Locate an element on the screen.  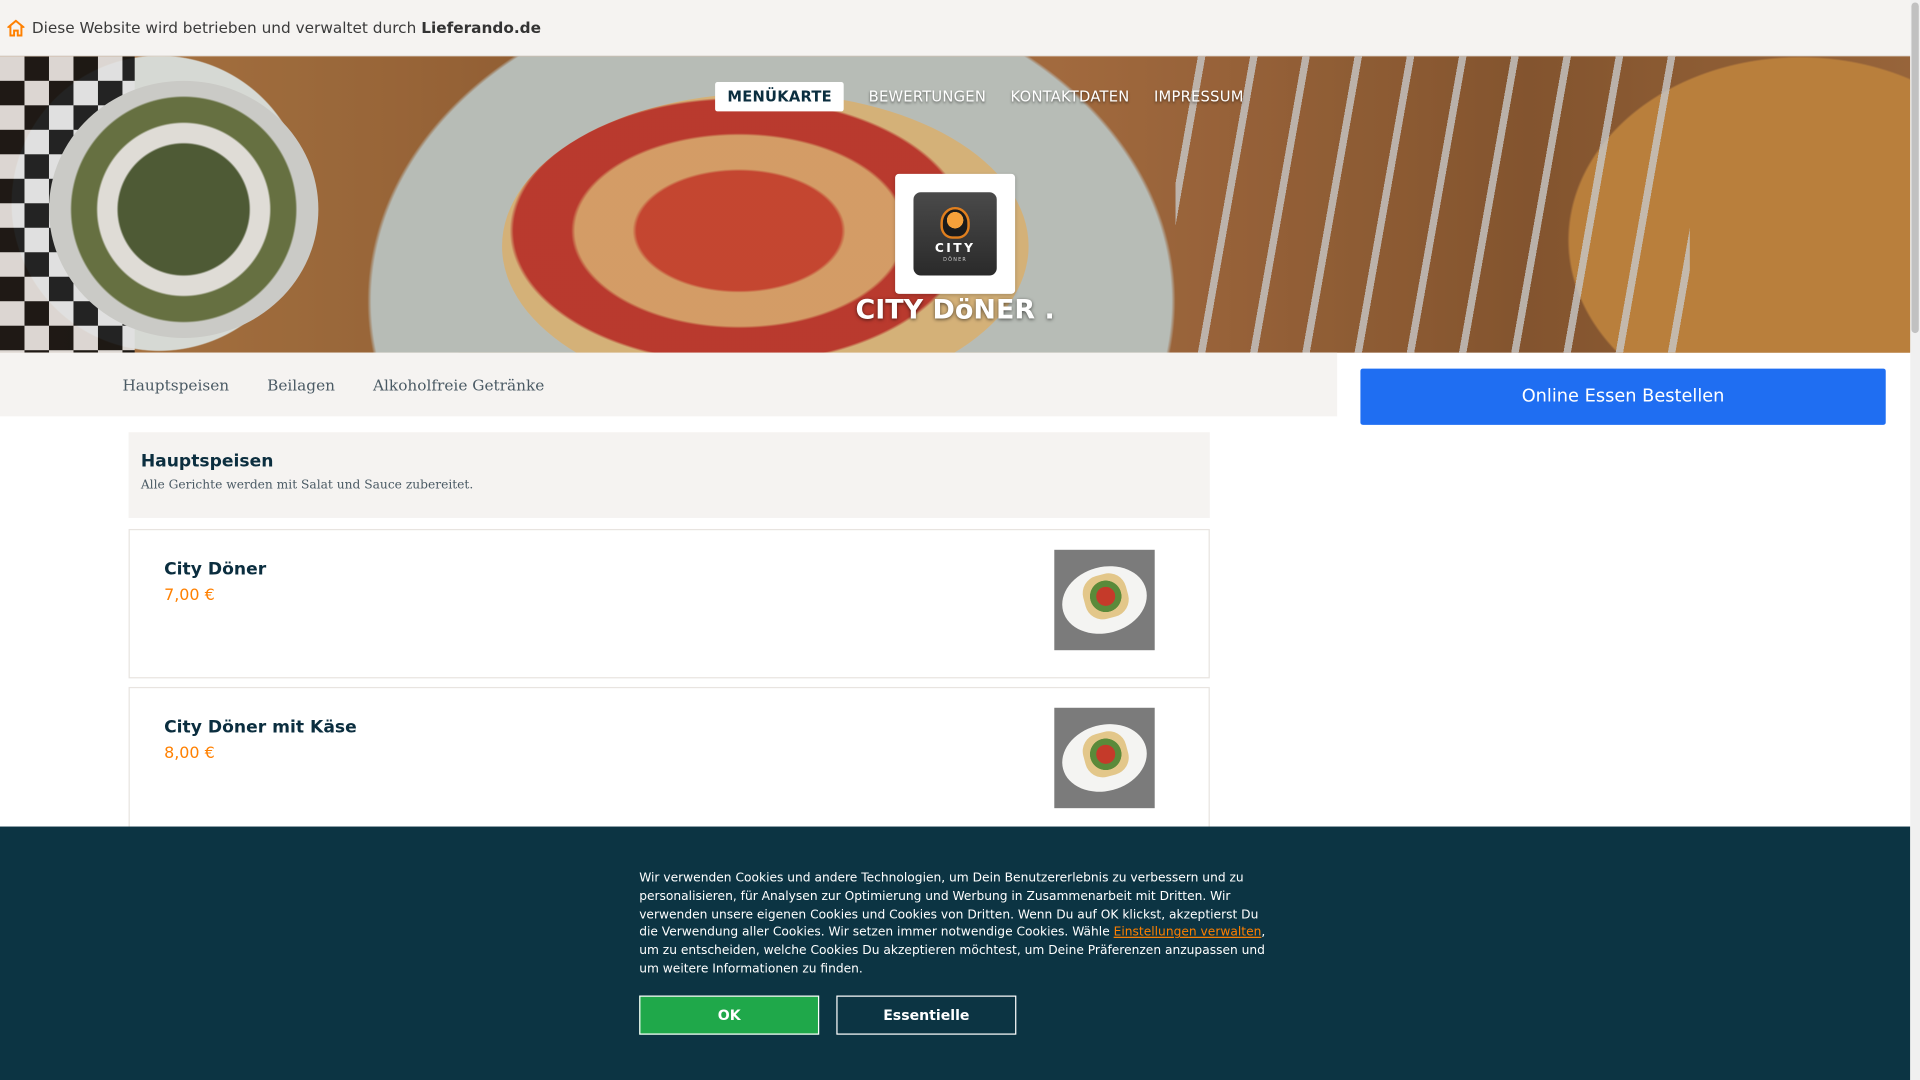
nav-kontaktdaten: KONTAKTDATEN is located at coordinates (1069, 96).